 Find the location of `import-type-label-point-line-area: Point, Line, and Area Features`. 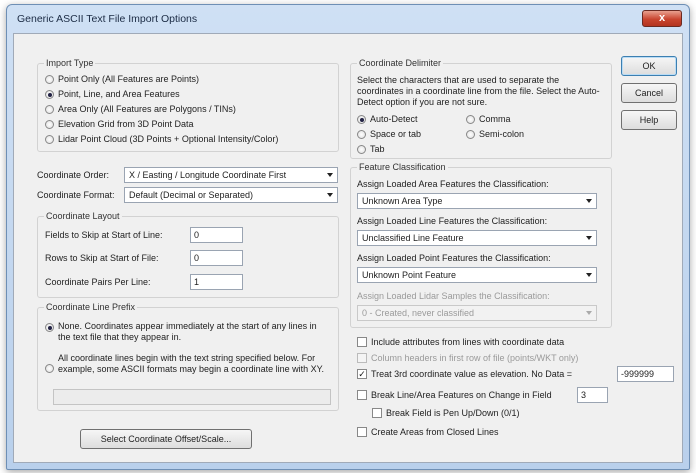

import-type-label-point-line-area: Point, Line, and Area Features is located at coordinates (119, 94).